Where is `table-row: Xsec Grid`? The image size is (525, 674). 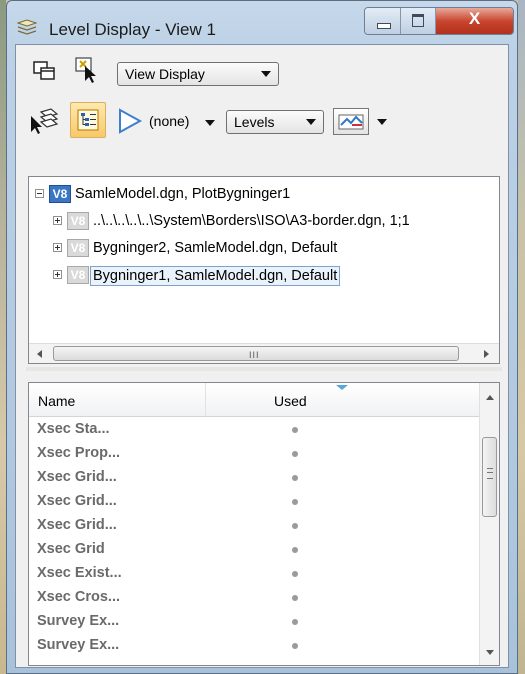 table-row: Xsec Grid is located at coordinates (254, 550).